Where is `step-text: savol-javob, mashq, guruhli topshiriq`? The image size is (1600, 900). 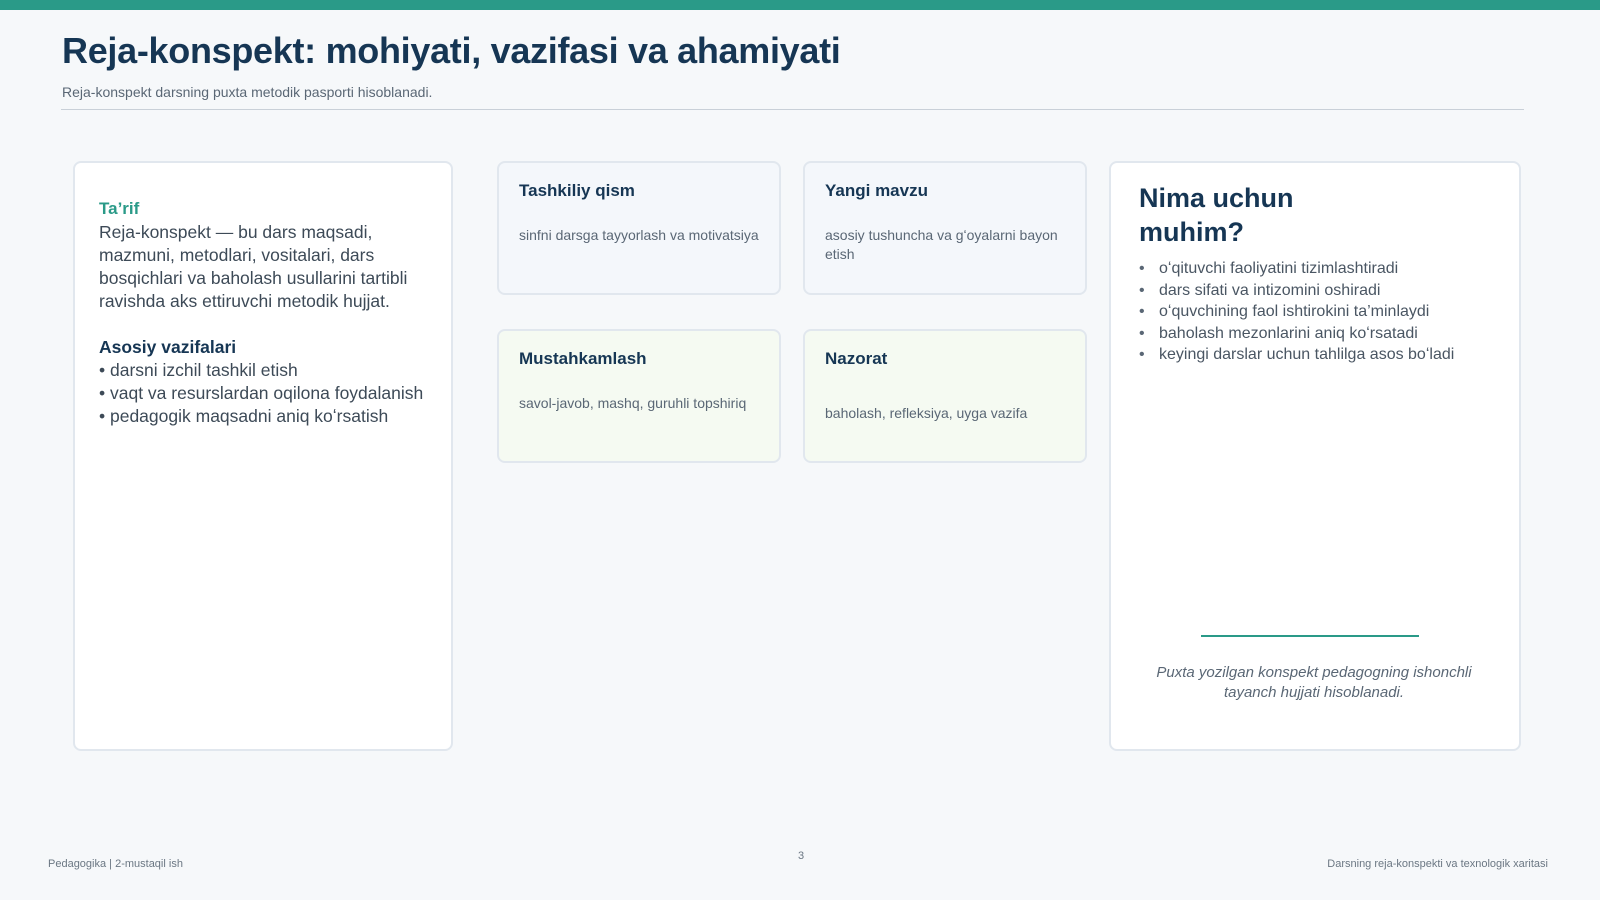
step-text: savol-javob, mashq, guruhli topshiriq is located at coordinates (633, 403).